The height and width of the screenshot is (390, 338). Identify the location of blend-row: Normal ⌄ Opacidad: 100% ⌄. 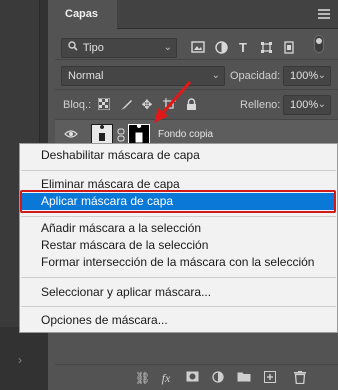
(196, 75).